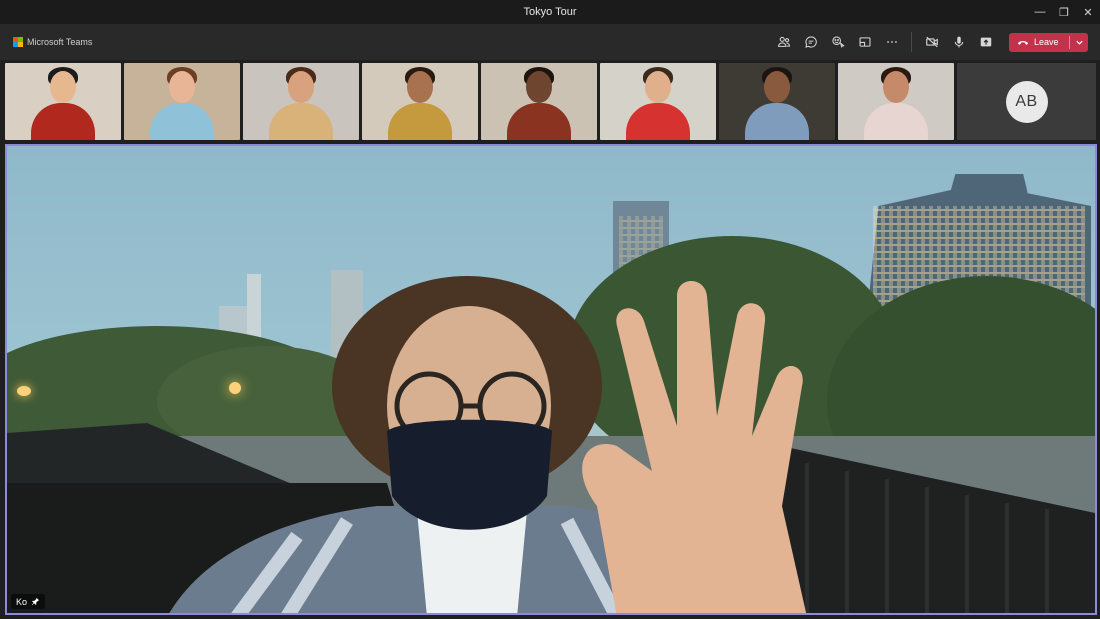 The image size is (1100, 619). I want to click on participant-strip: AB, so click(550, 101).